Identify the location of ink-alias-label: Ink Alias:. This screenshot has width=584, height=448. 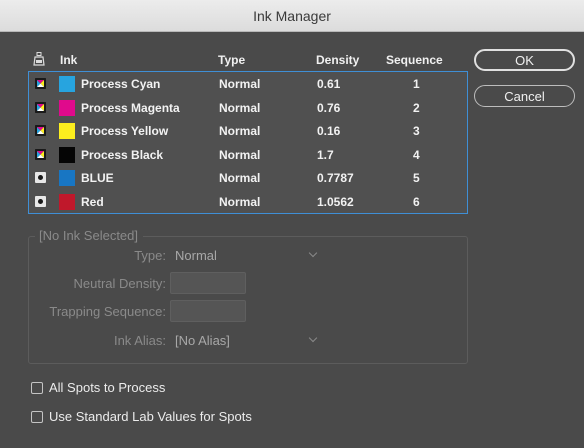
(139, 340).